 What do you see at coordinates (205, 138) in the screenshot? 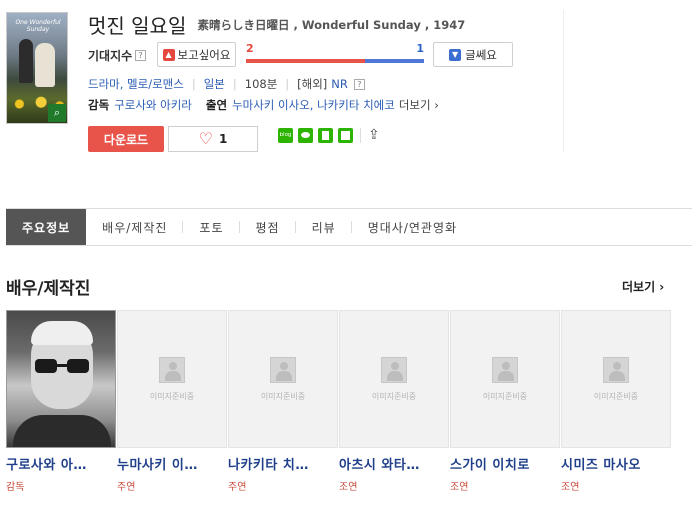
I see `heart-icon: ♡` at bounding box center [205, 138].